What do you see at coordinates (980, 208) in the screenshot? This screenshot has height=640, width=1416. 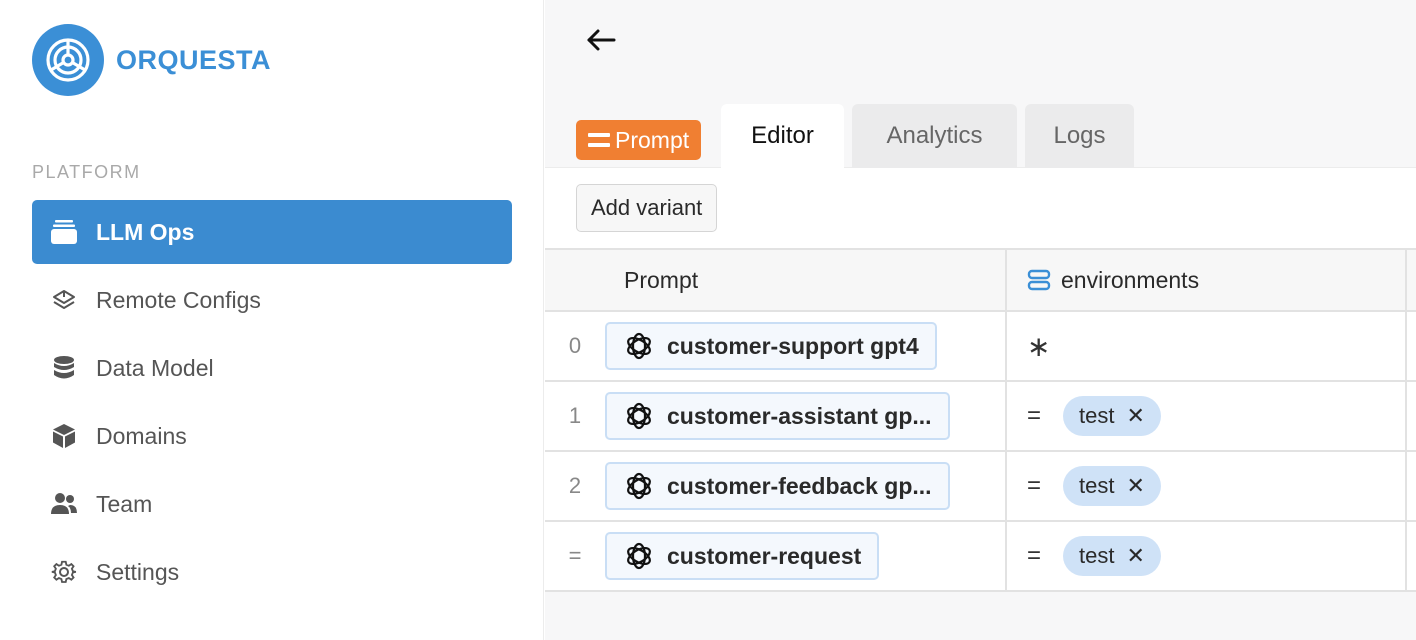 I see `editor-toolbar: Add variant` at bounding box center [980, 208].